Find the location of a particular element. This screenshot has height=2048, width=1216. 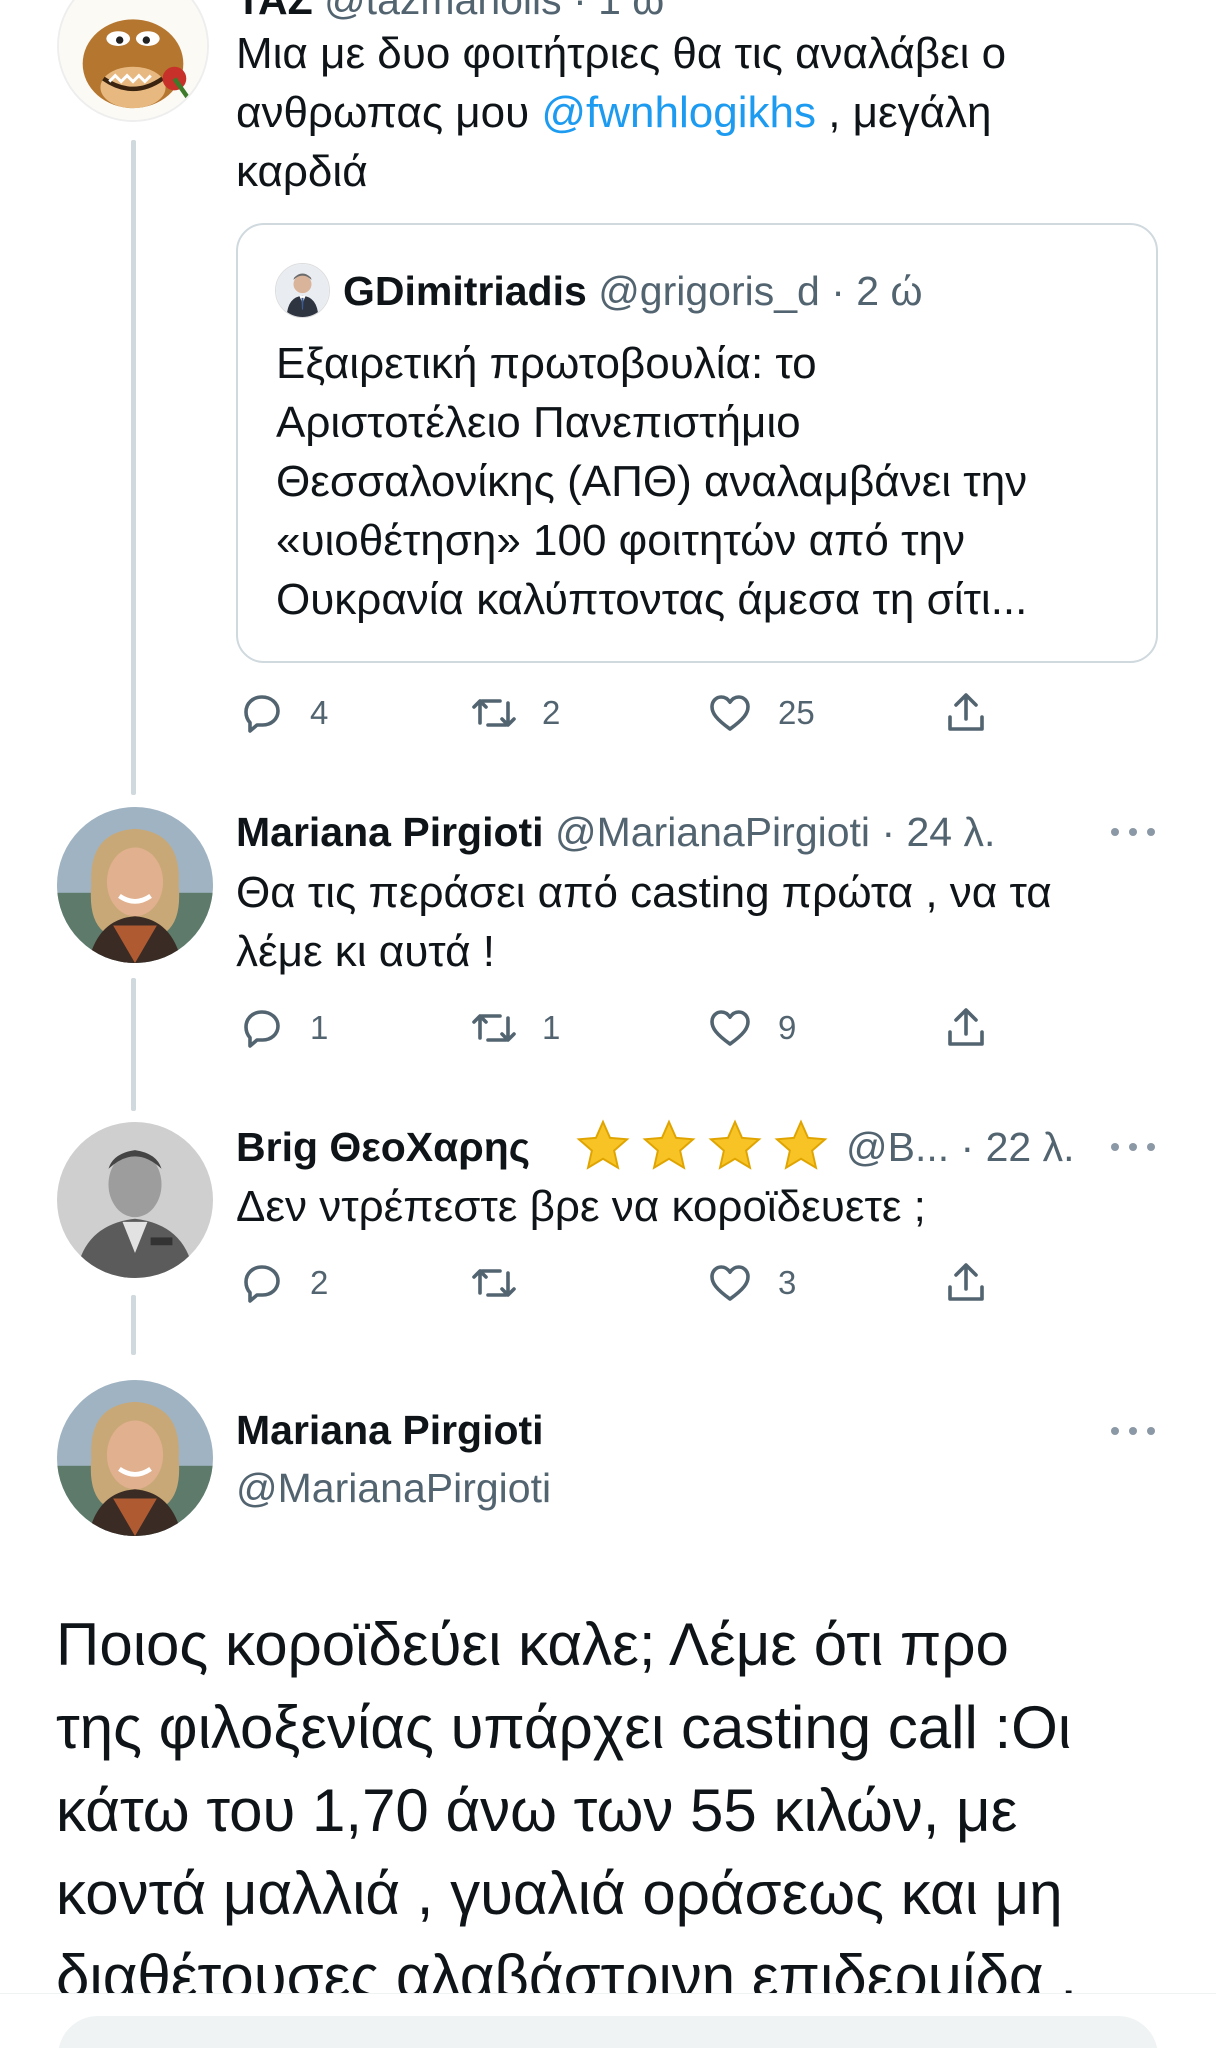

like-button: 25 is located at coordinates (760, 713).